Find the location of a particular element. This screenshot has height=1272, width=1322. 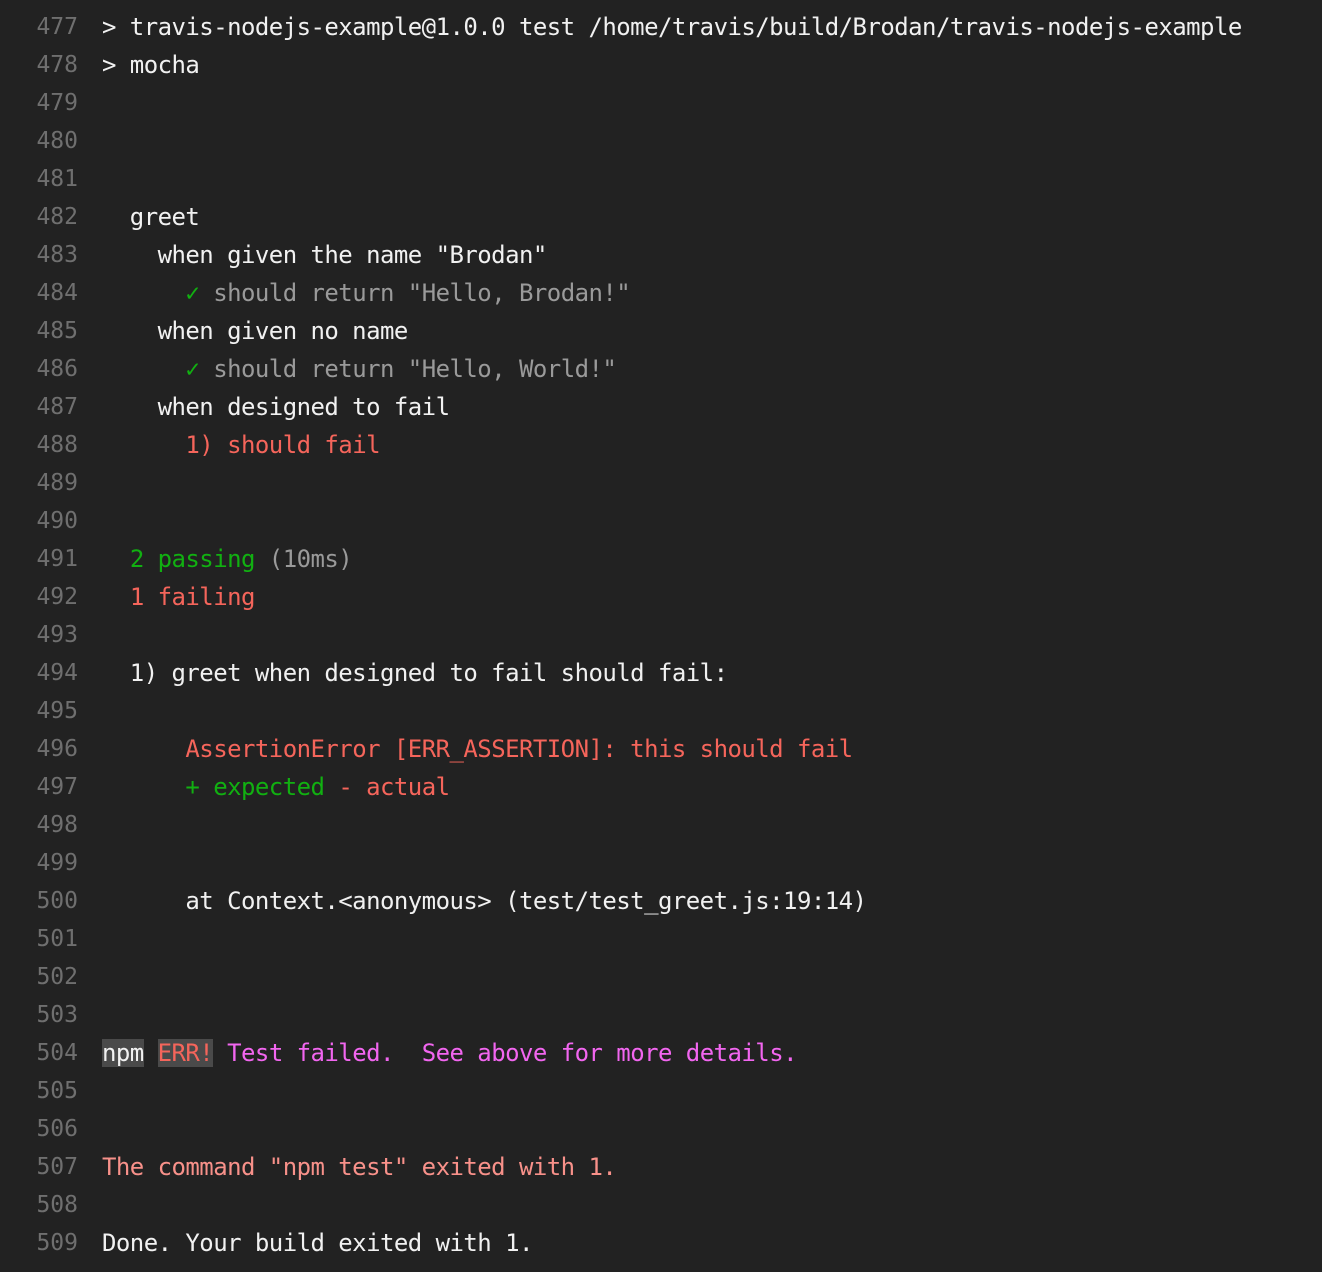

line-number-link: 479 is located at coordinates (39, 103).